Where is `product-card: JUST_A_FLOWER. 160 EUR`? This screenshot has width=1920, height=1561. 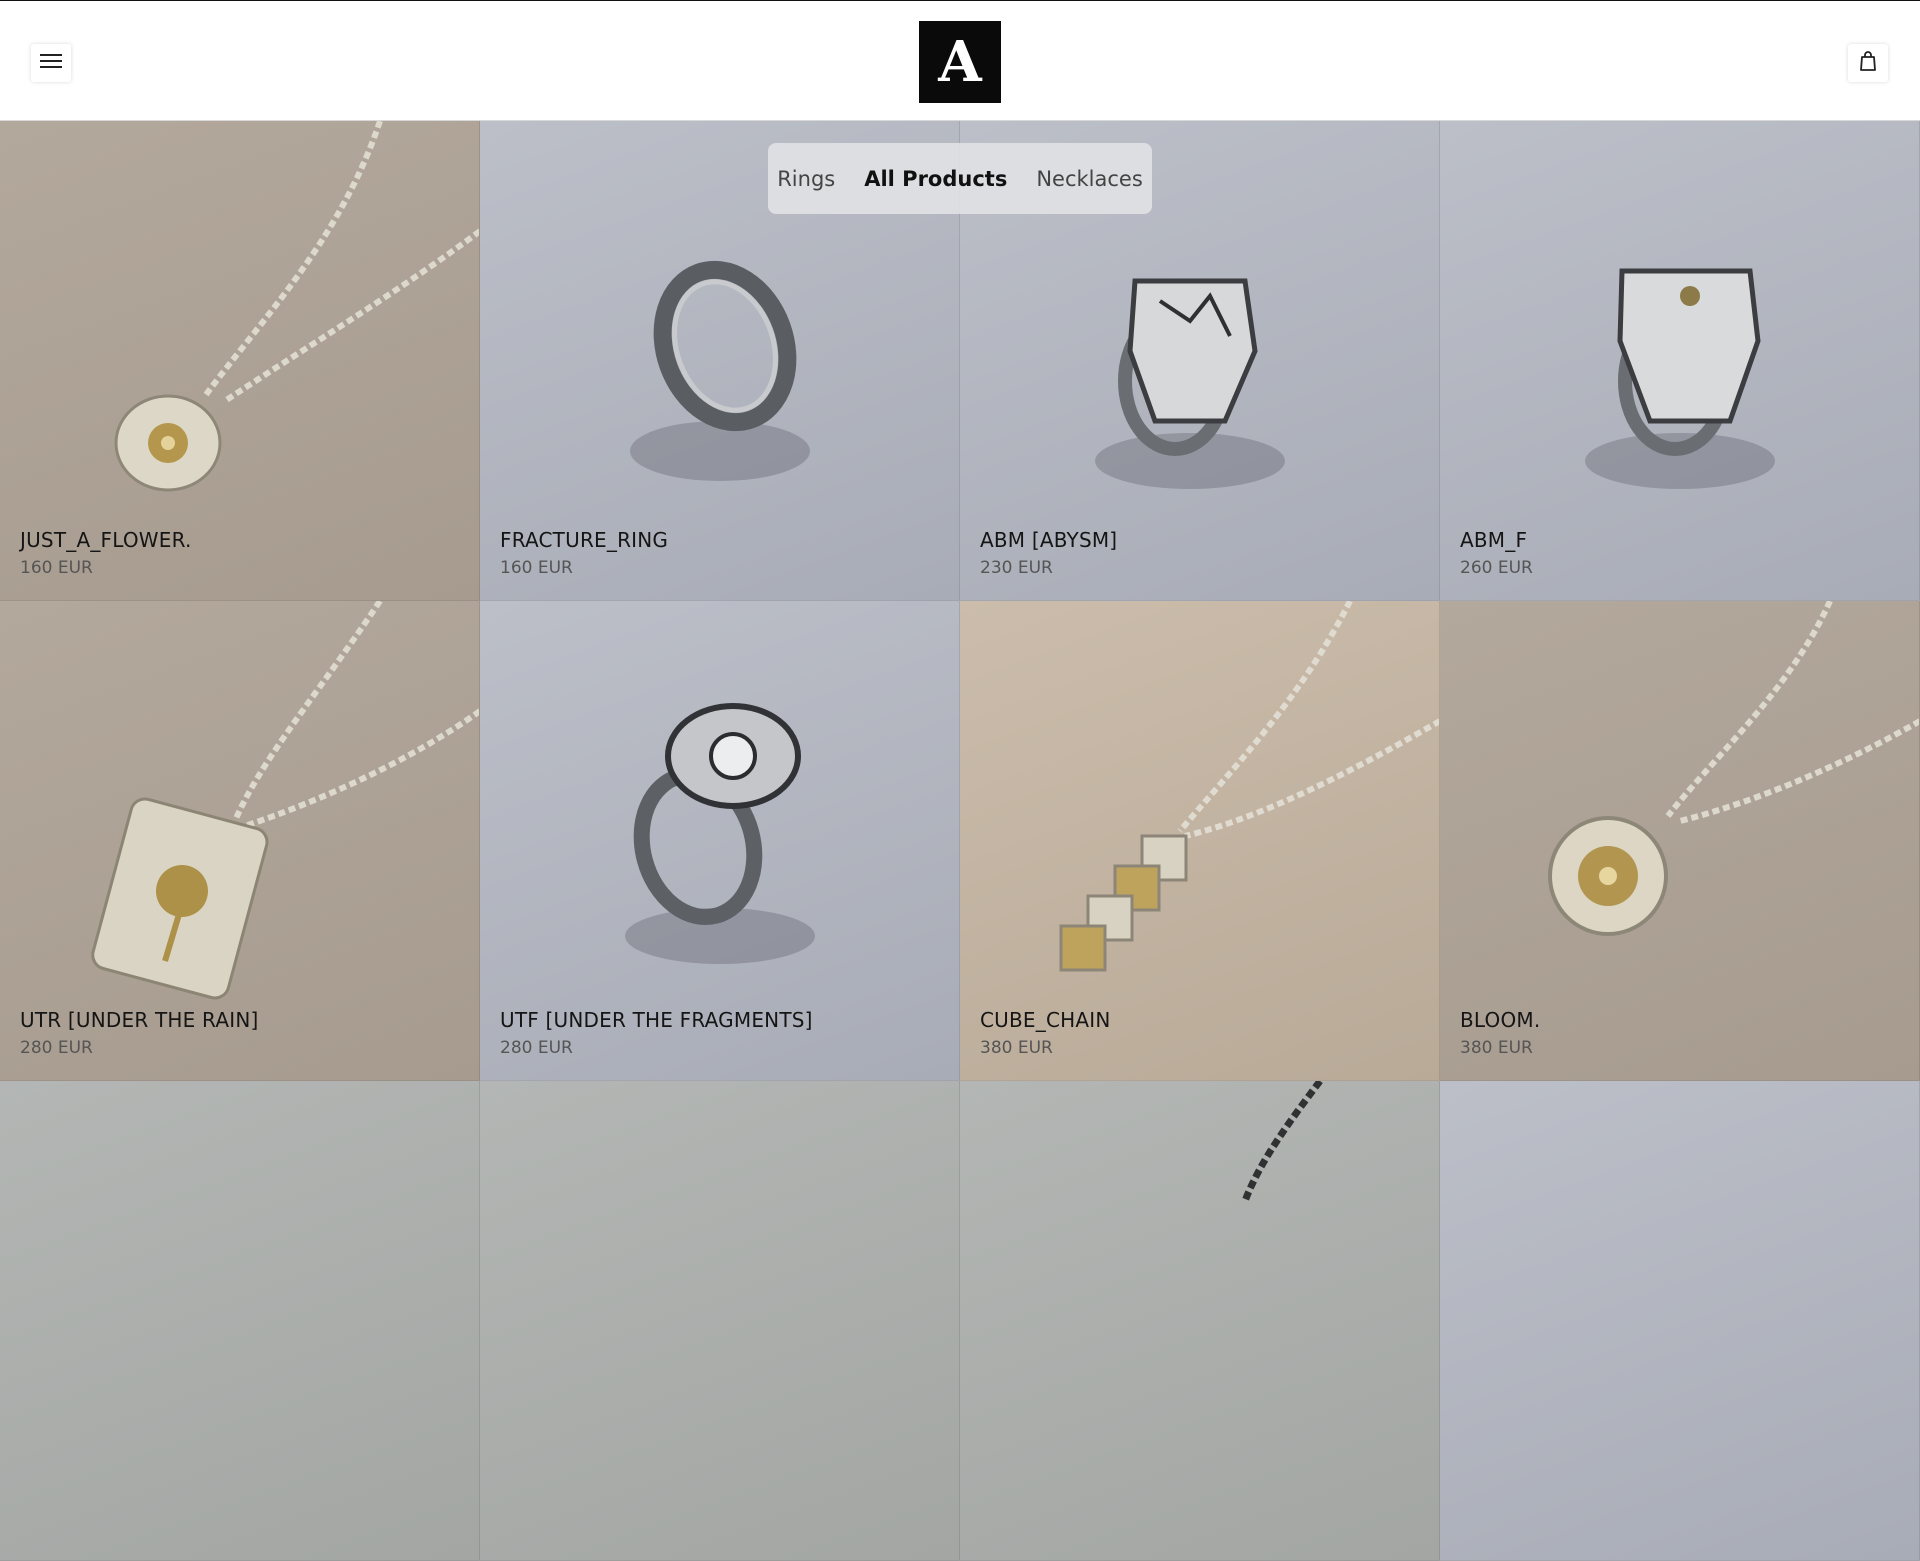 product-card: JUST_A_FLOWER. 160 EUR is located at coordinates (240, 361).